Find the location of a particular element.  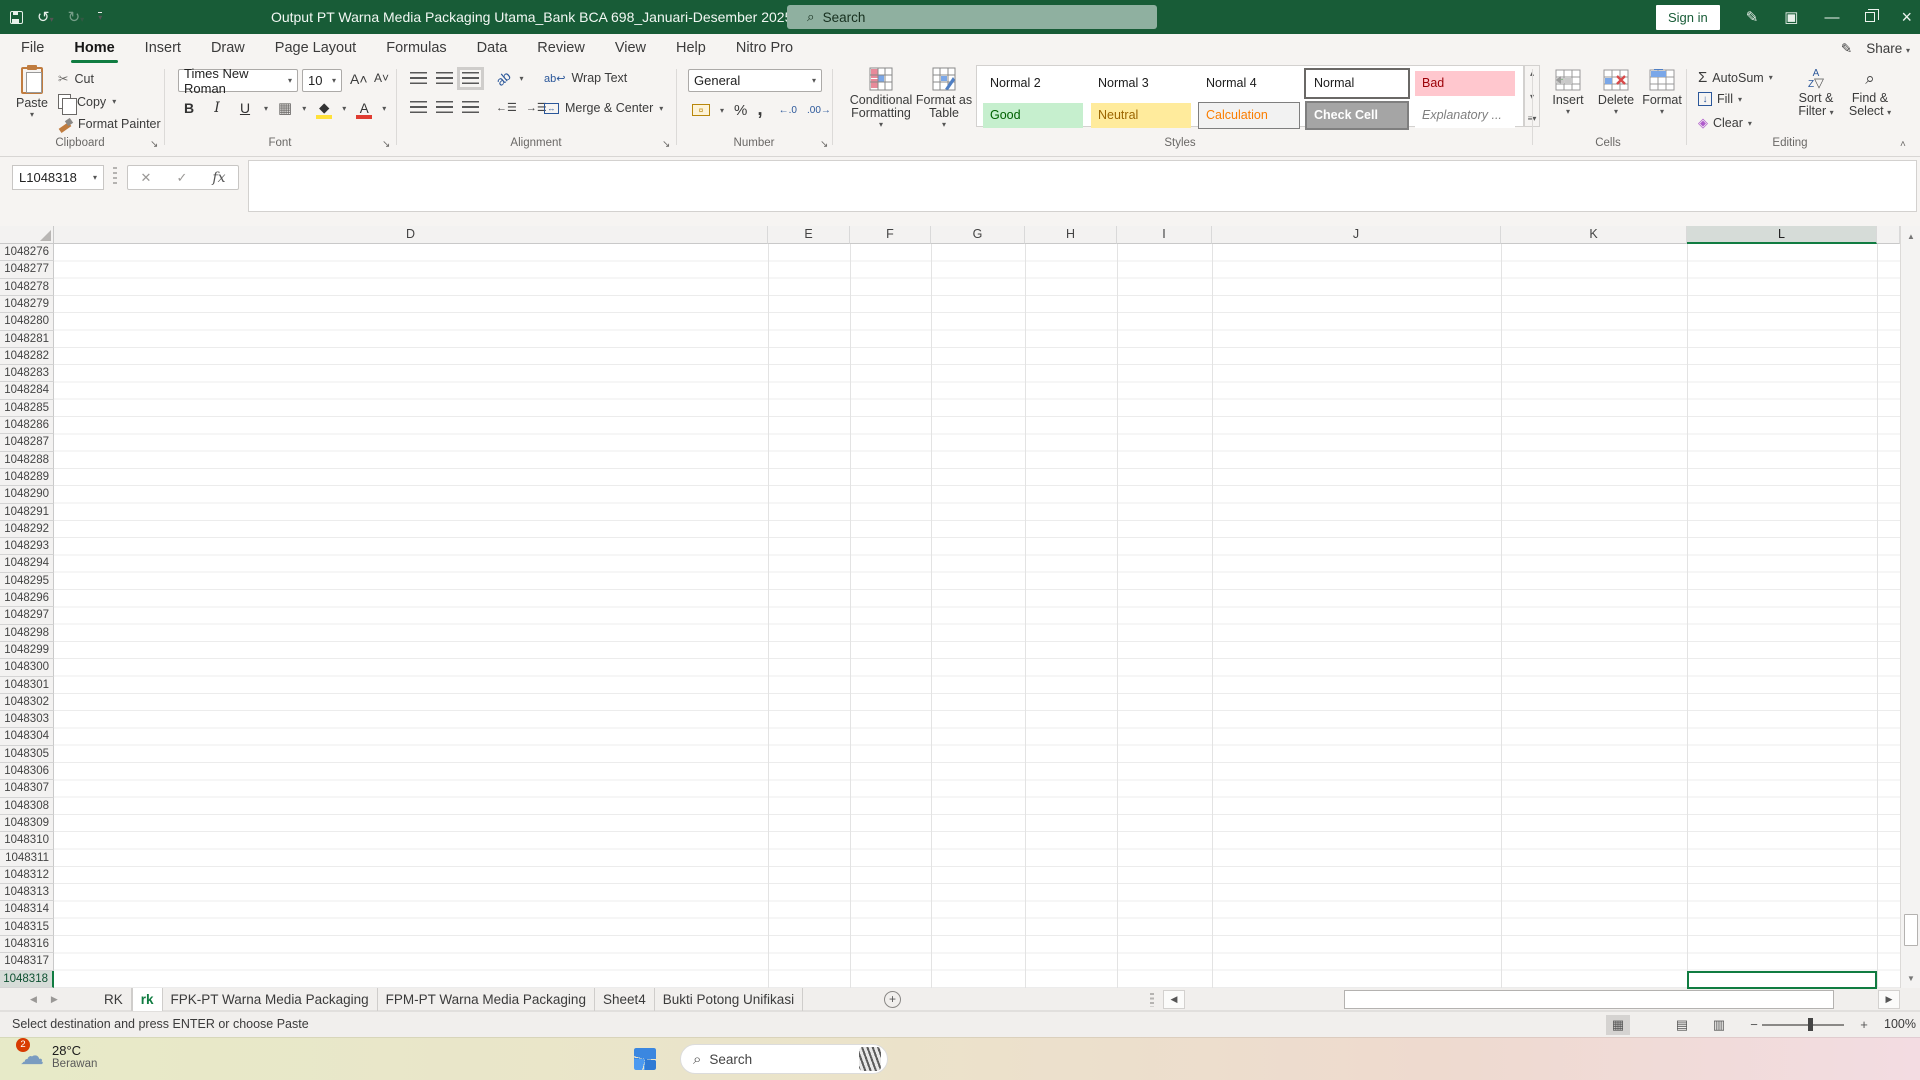

cut-button: ✂ Cut is located at coordinates (76, 79).